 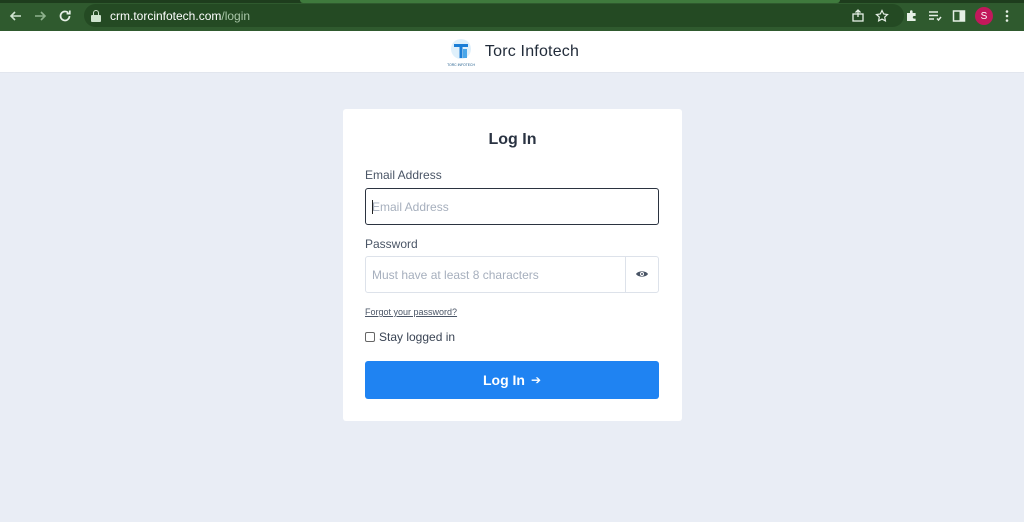 I want to click on torc-logo: TORC INFOTECH, so click(x=461, y=52).